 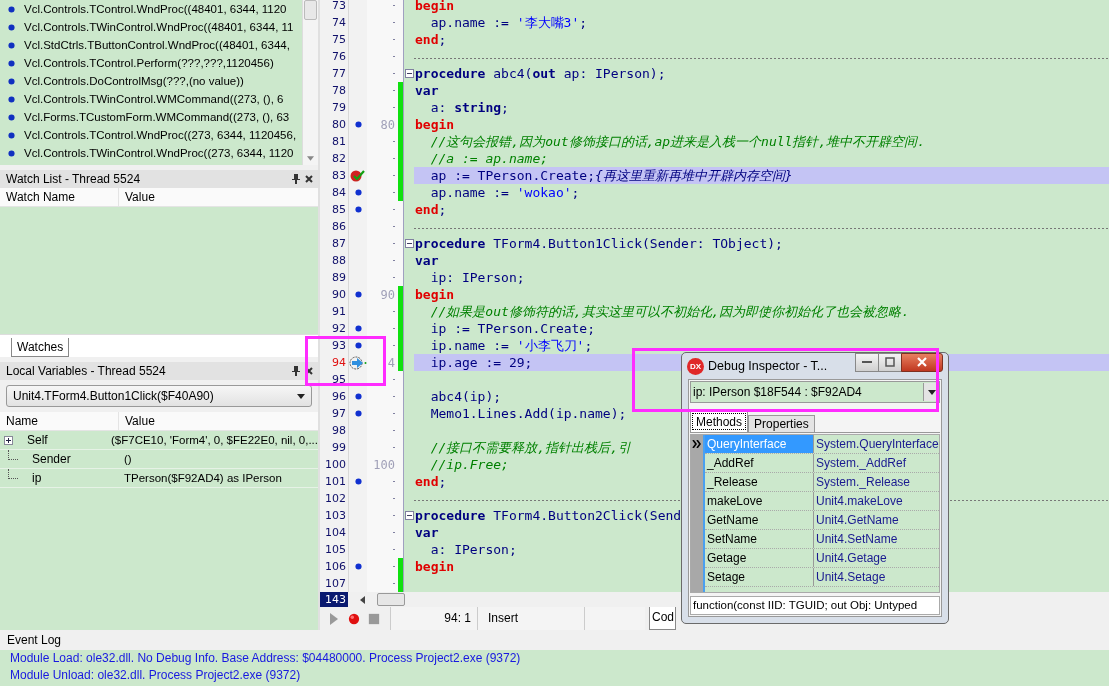 What do you see at coordinates (37, 440) in the screenshot?
I see `variable-name: Self` at bounding box center [37, 440].